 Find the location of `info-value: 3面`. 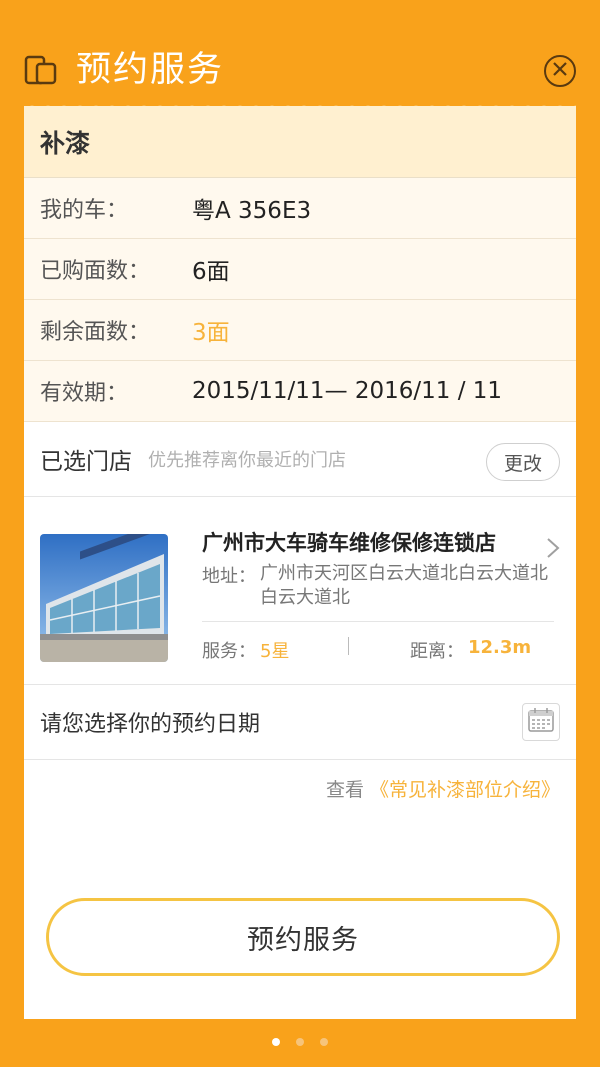

info-value: 3面 is located at coordinates (211, 333).